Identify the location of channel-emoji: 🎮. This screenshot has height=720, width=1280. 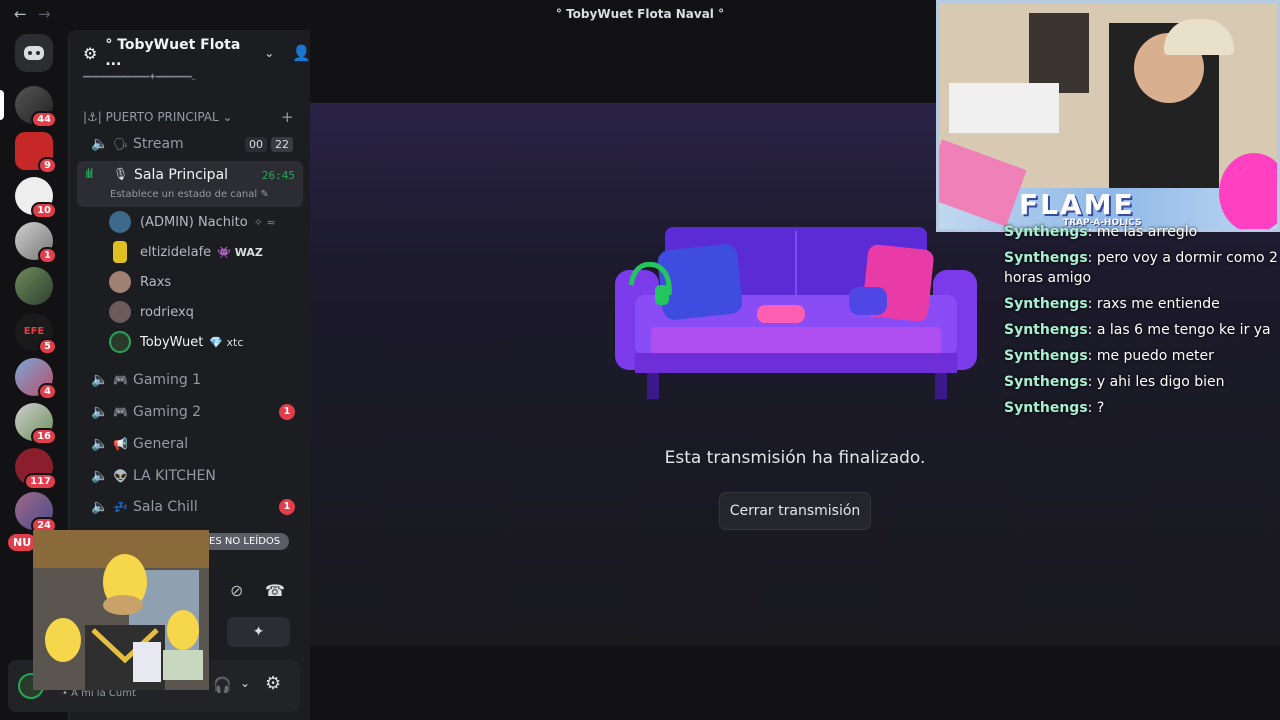
(120, 412).